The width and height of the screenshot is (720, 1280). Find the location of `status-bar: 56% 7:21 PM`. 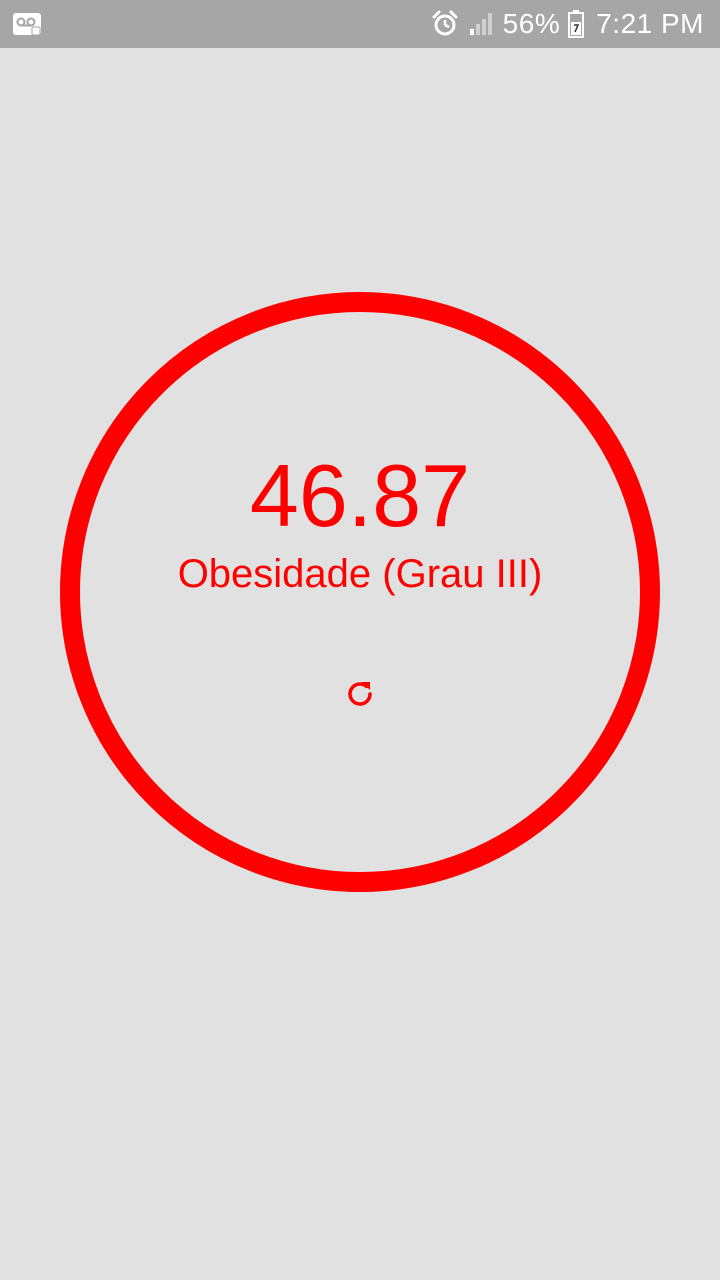

status-bar: 56% 7:21 PM is located at coordinates (360, 24).